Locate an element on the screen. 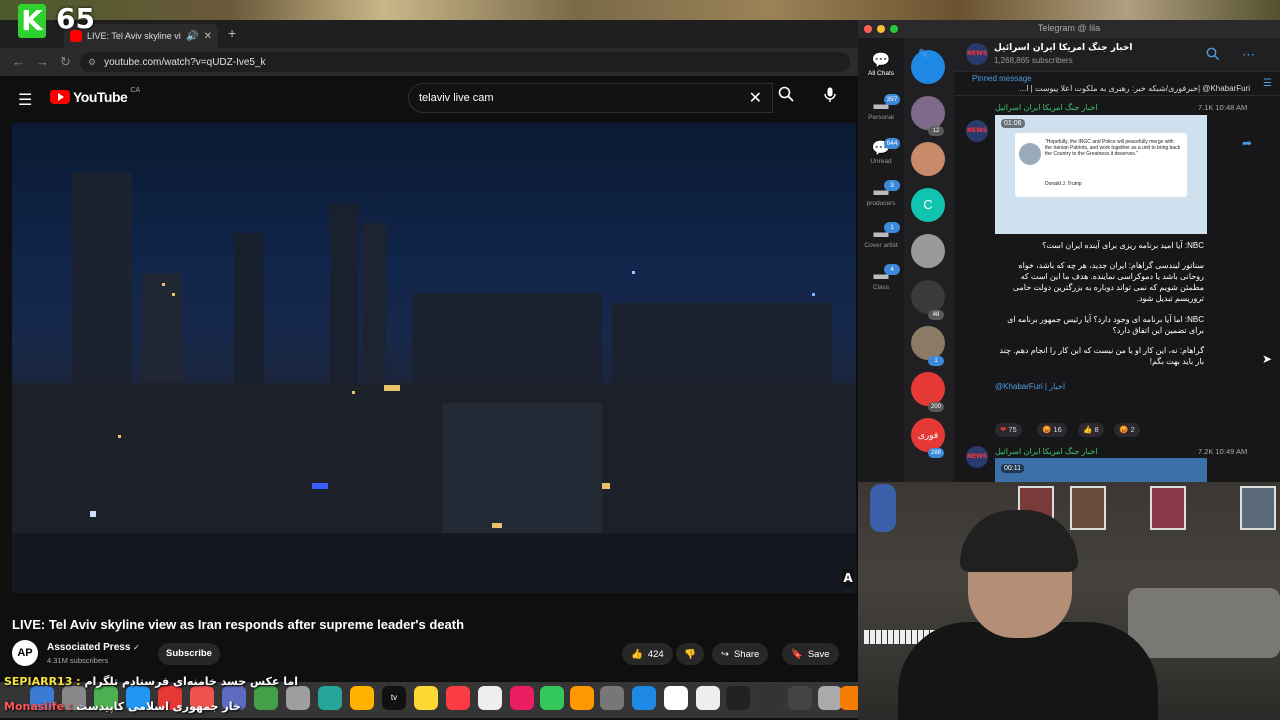 The width and height of the screenshot is (1280, 720). reaction-heart: ❤ 75 is located at coordinates (1008, 430).